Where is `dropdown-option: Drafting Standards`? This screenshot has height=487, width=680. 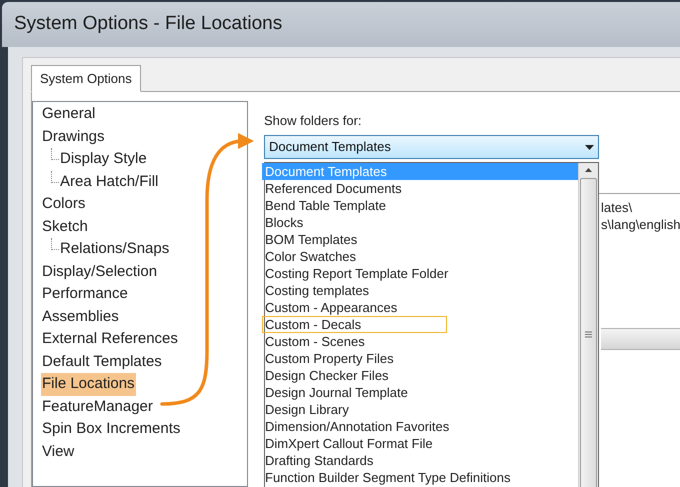
dropdown-option: Drafting Standards is located at coordinates (420, 460).